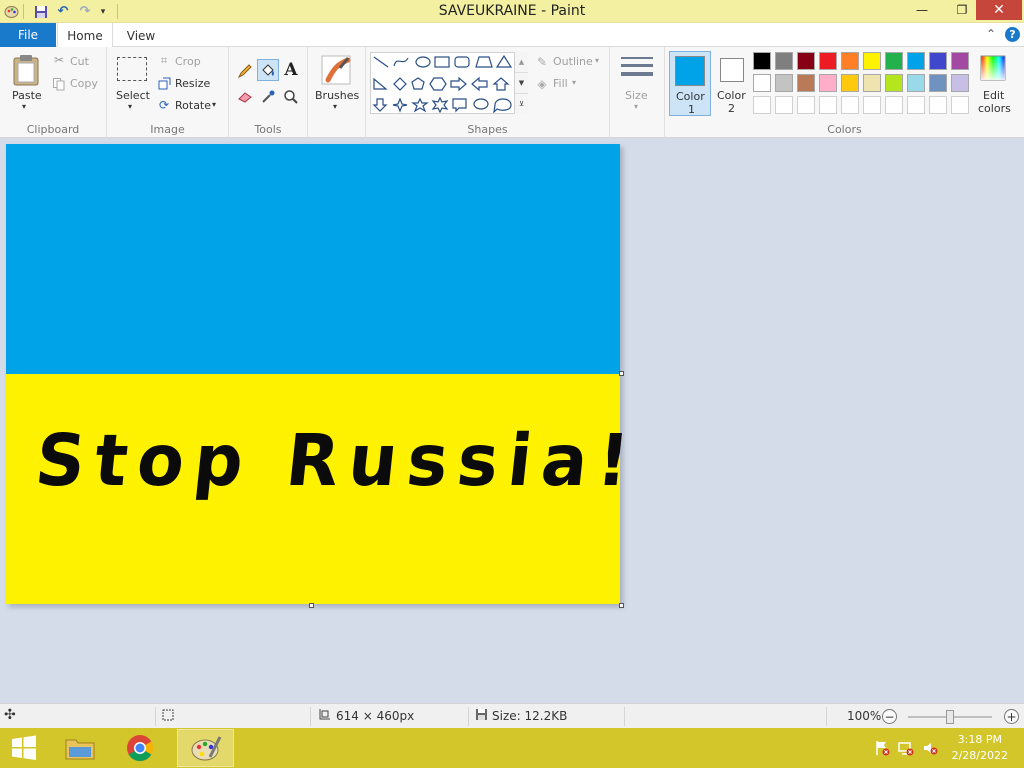 The width and height of the screenshot is (1024, 768). What do you see at coordinates (636, 95) in the screenshot?
I see `size-button: Size` at bounding box center [636, 95].